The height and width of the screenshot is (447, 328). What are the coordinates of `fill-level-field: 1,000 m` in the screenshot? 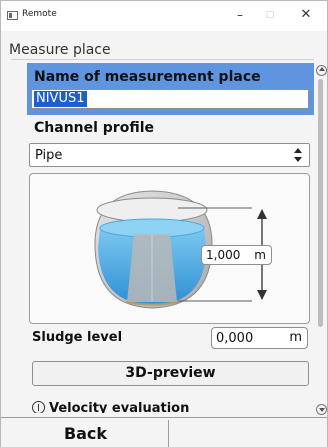 It's located at (236, 255).